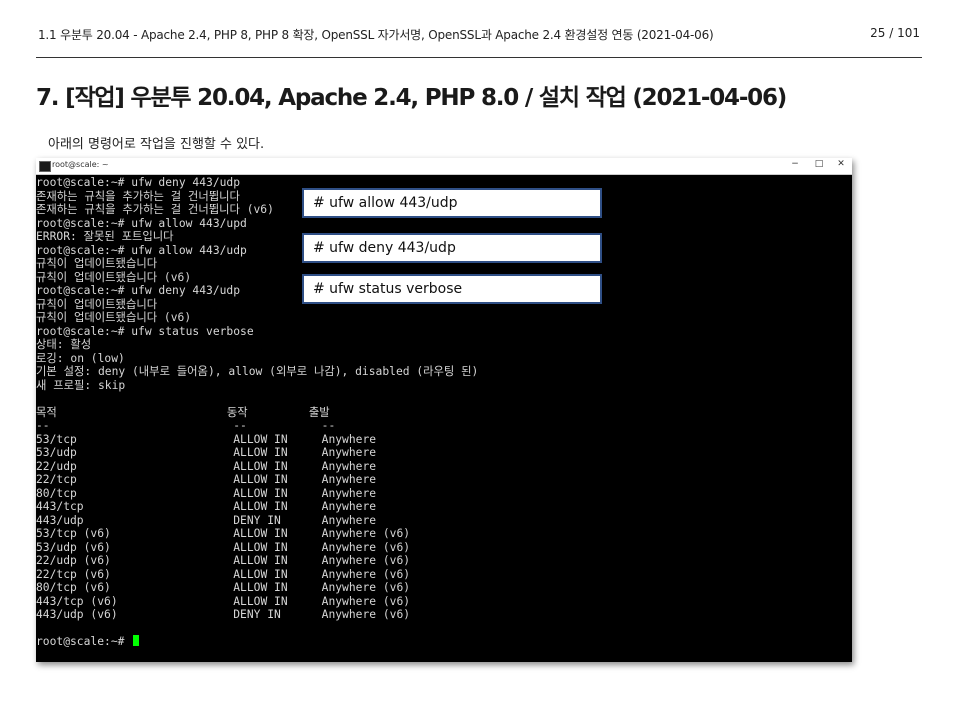 The height and width of the screenshot is (720, 960). What do you see at coordinates (444, 642) in the screenshot?
I see `terminal-prompt-line: root@scale:~#` at bounding box center [444, 642].